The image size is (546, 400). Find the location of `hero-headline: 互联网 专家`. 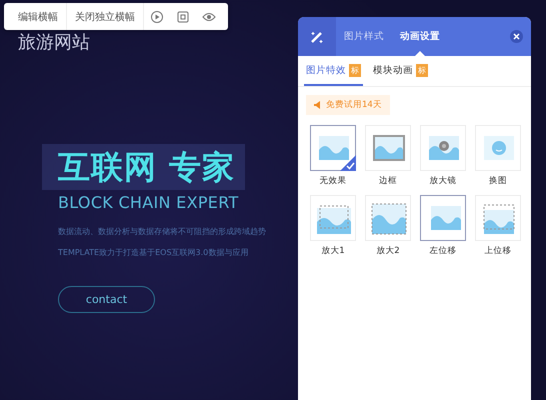

hero-headline: 互联网 专家 is located at coordinates (144, 167).